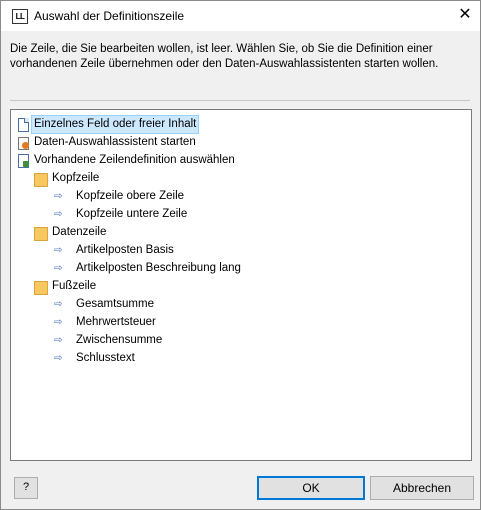 The image size is (481, 510). I want to click on tree-item-label: Mehrwertsteuer, so click(116, 322).